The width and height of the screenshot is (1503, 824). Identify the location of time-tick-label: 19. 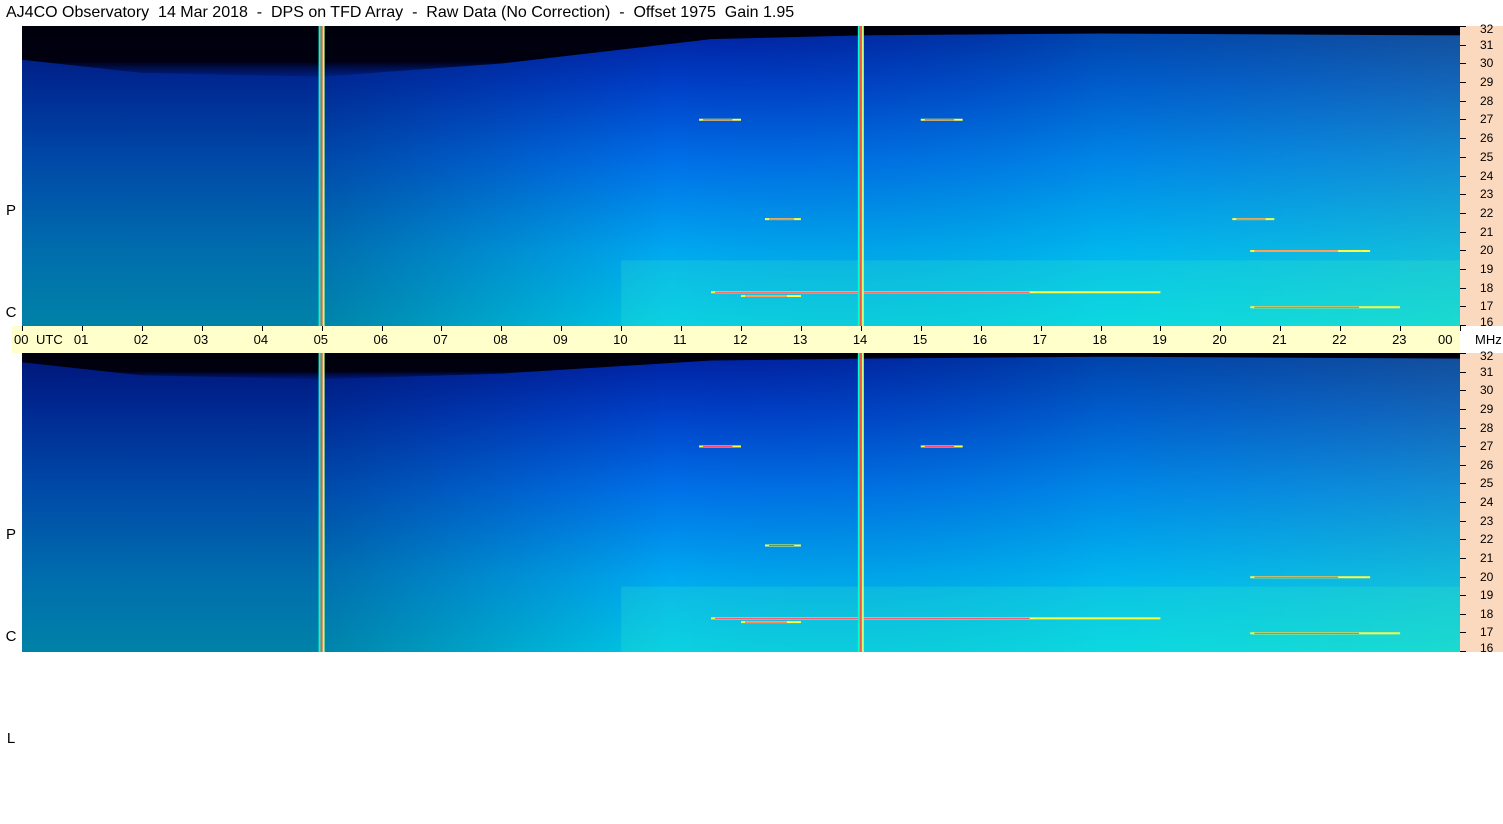
(1159, 339).